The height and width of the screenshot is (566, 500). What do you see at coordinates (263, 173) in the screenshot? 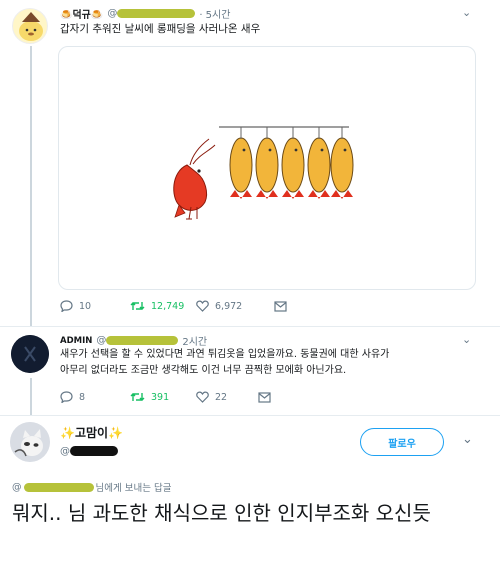
I see `shrimp-drawing-image` at bounding box center [263, 173].